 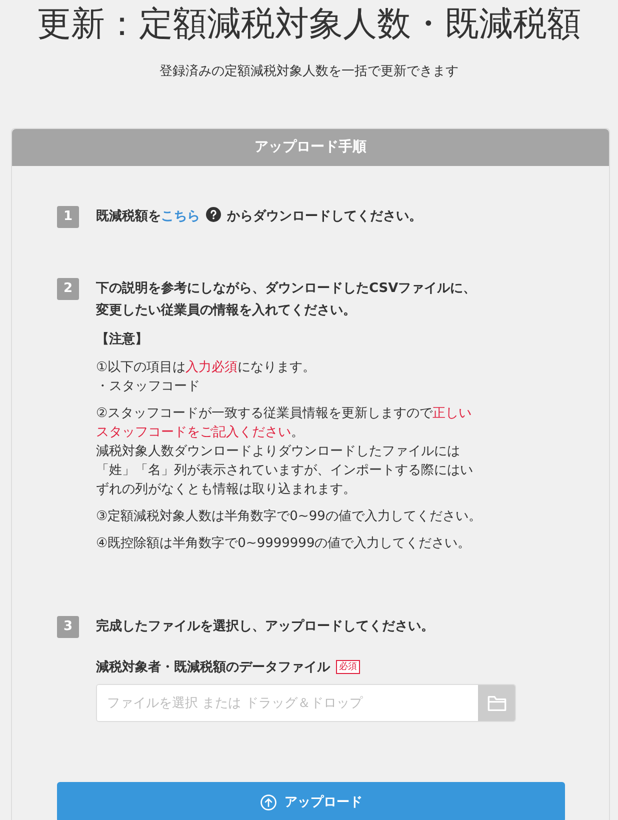 What do you see at coordinates (311, 801) in the screenshot?
I see `upload-button: アップロード` at bounding box center [311, 801].